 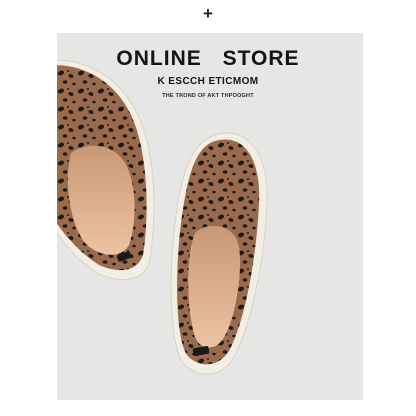 I want to click on right-shoe, so click(x=219, y=253).